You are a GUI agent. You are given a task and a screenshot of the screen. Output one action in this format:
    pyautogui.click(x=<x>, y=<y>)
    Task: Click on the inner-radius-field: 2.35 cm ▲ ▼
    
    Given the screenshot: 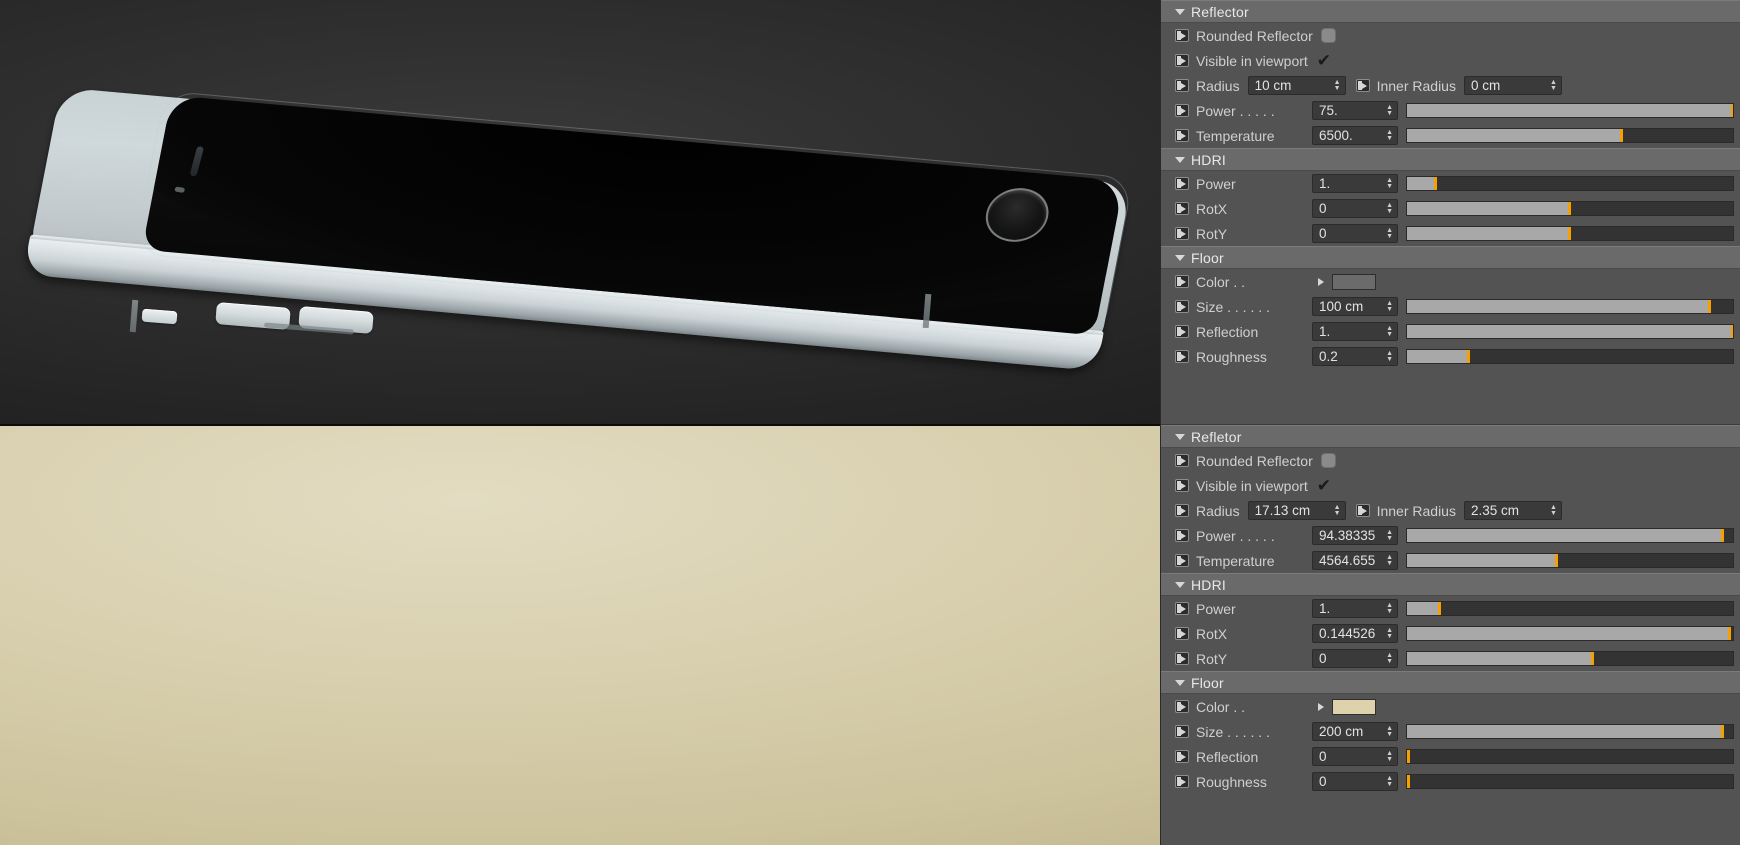 What is the action you would take?
    pyautogui.click(x=1512, y=510)
    